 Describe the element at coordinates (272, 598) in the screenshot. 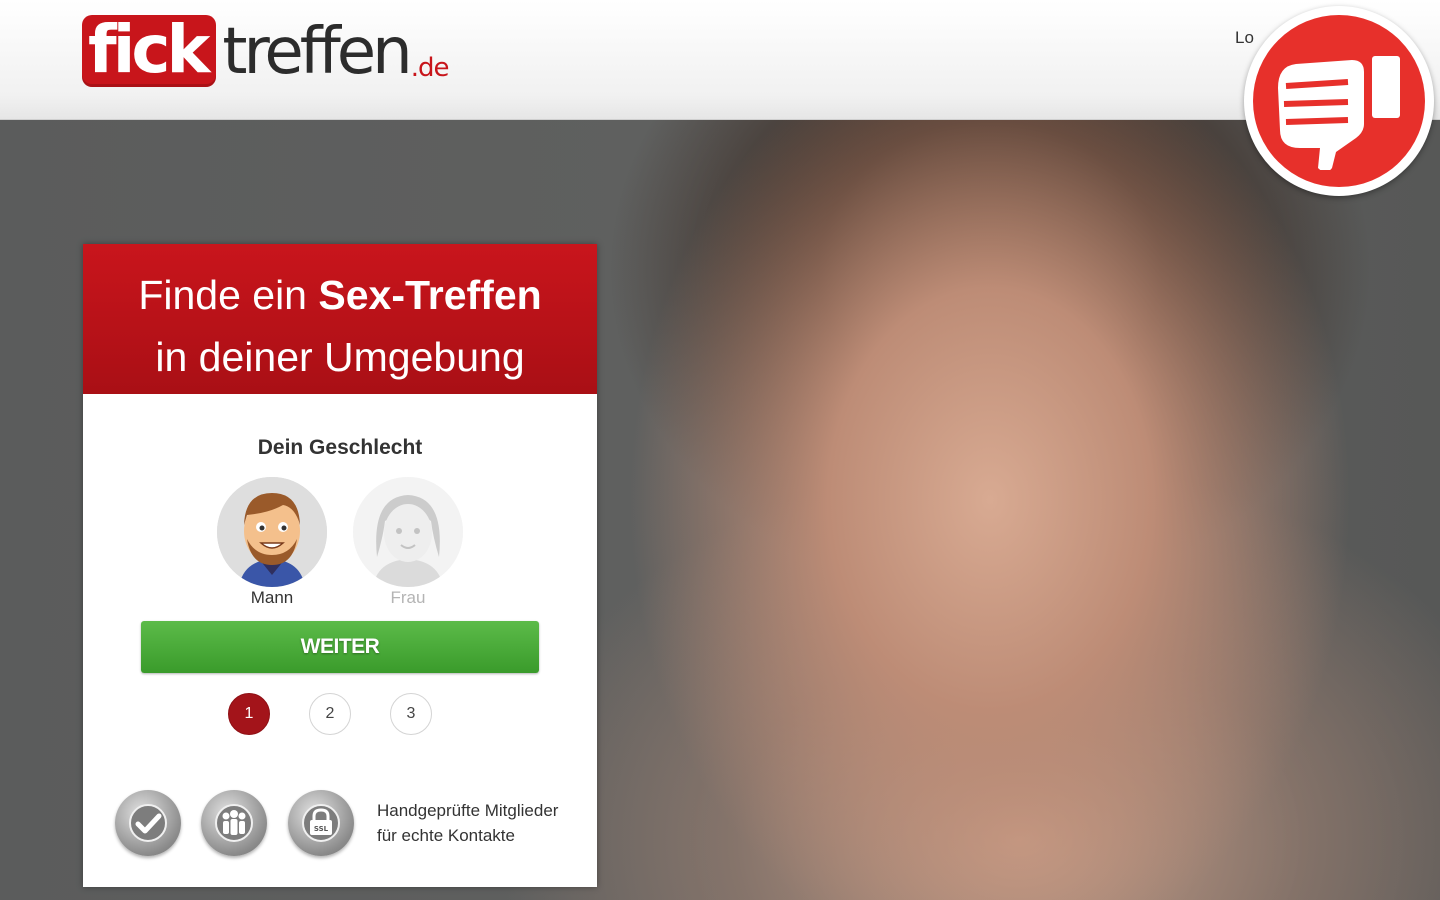

I see `gender-label-male: Mann` at that location.